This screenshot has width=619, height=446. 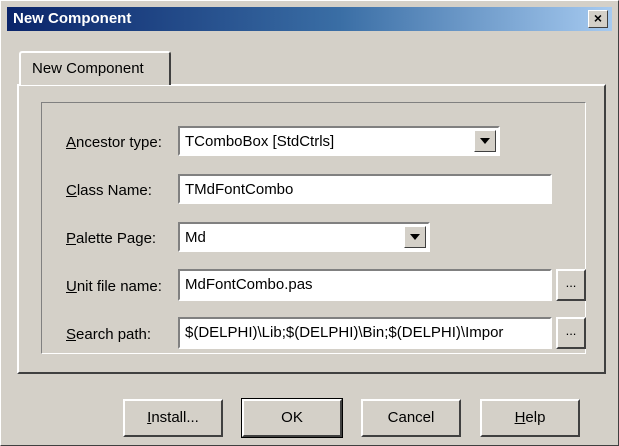 I want to click on help-button: Help, so click(x=530, y=418).